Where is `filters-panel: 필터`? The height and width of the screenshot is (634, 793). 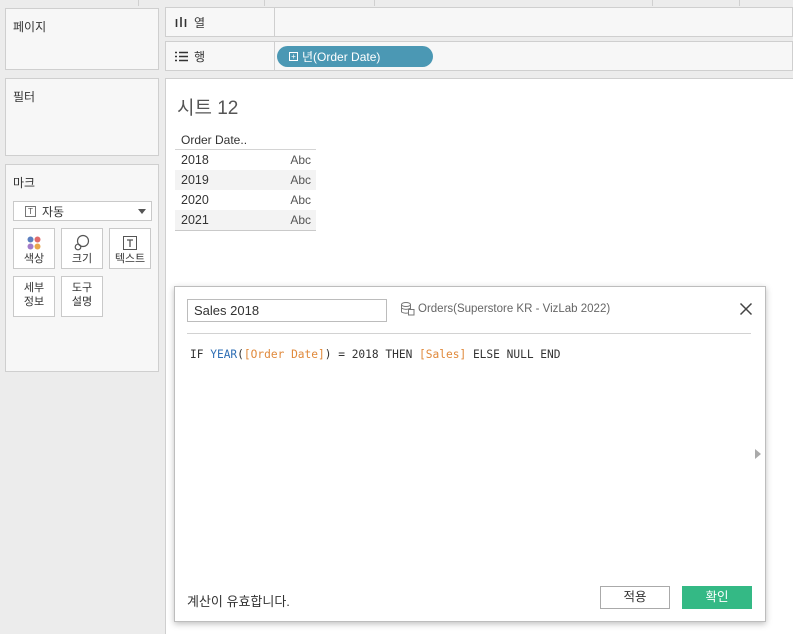
filters-panel: 필터 is located at coordinates (82, 117).